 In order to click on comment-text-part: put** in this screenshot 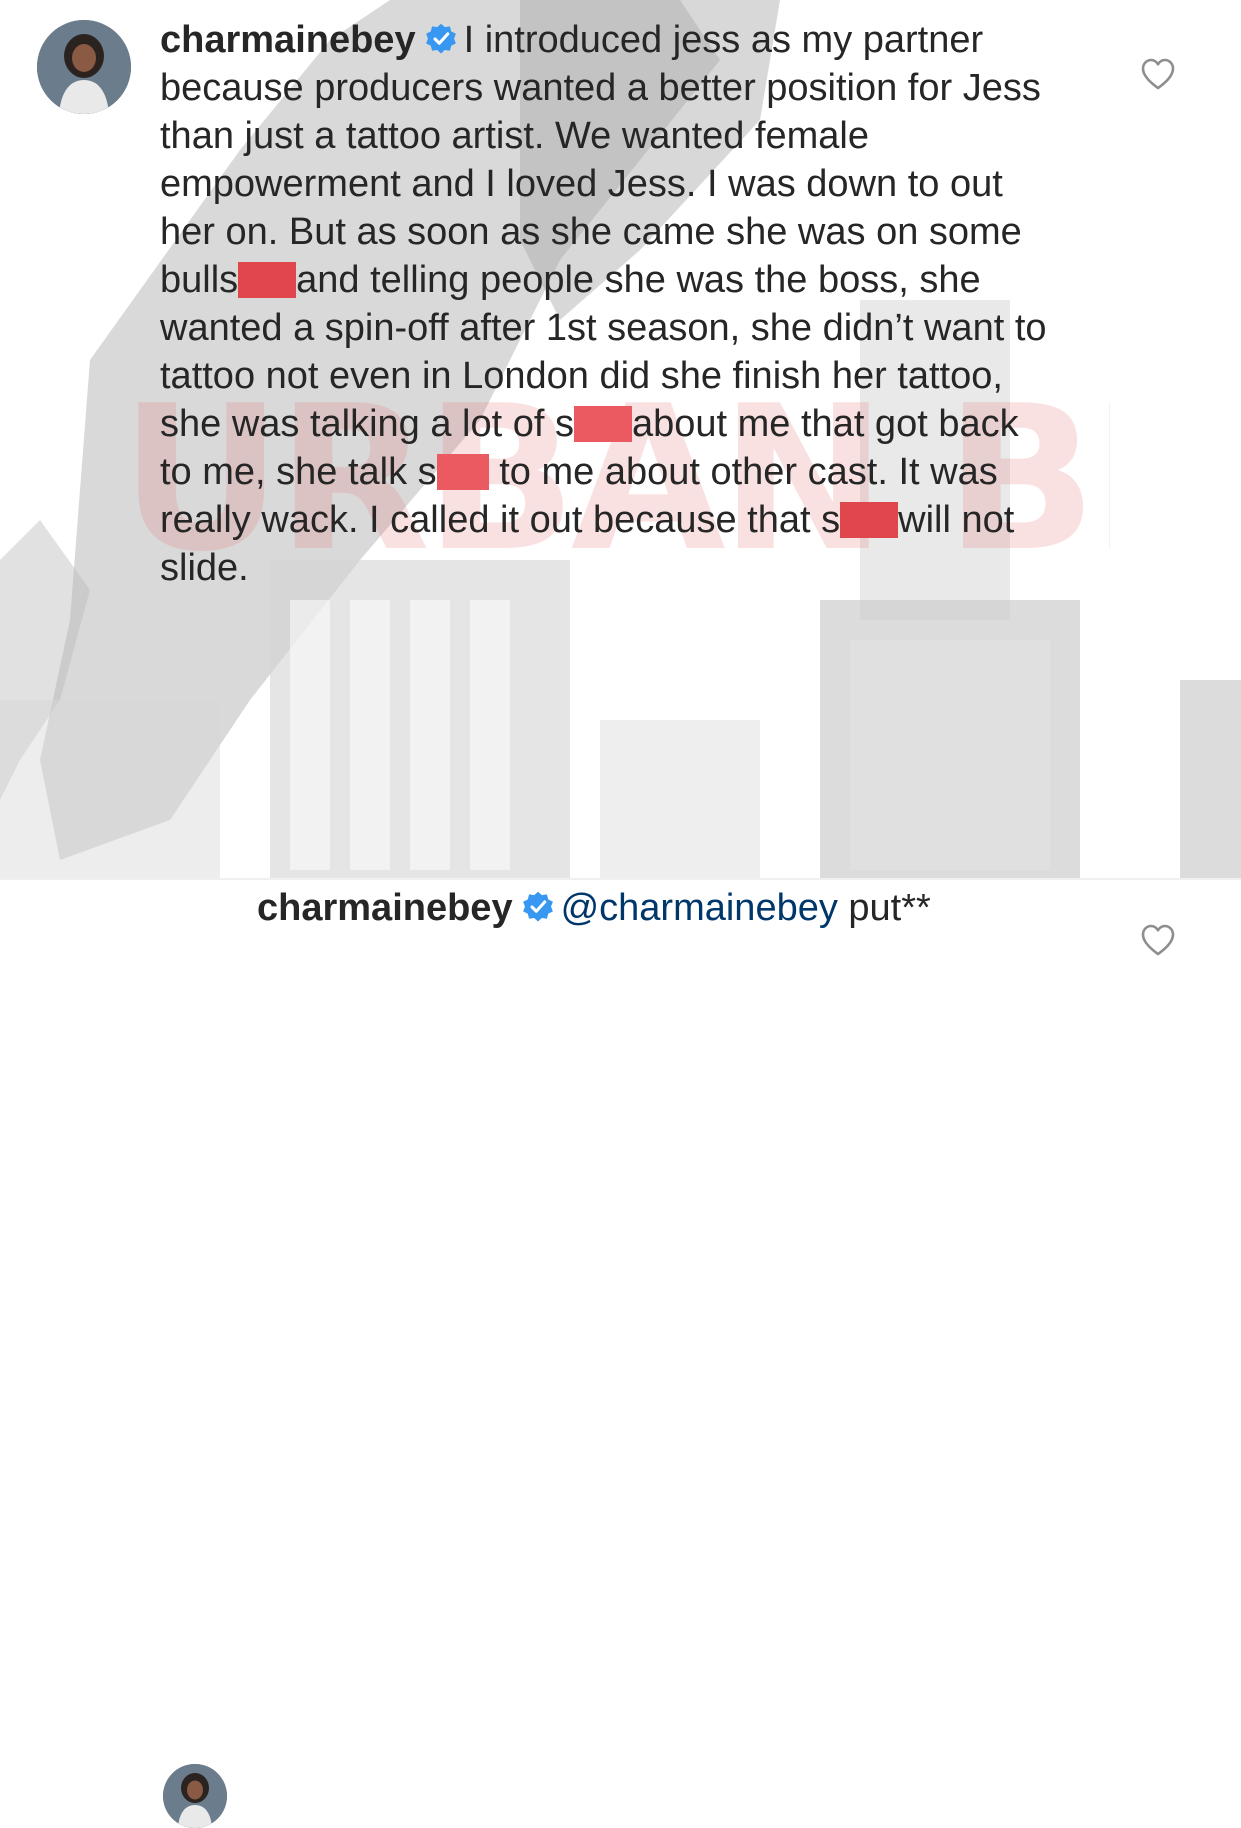, I will do `click(884, 908)`.